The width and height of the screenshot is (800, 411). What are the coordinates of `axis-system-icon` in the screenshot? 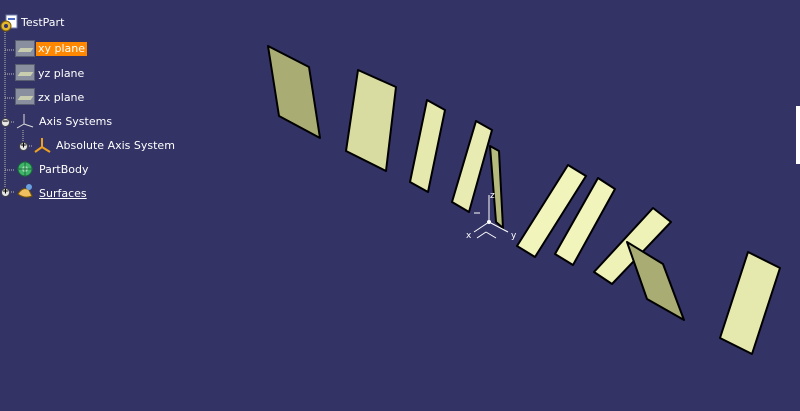 It's located at (42, 145).